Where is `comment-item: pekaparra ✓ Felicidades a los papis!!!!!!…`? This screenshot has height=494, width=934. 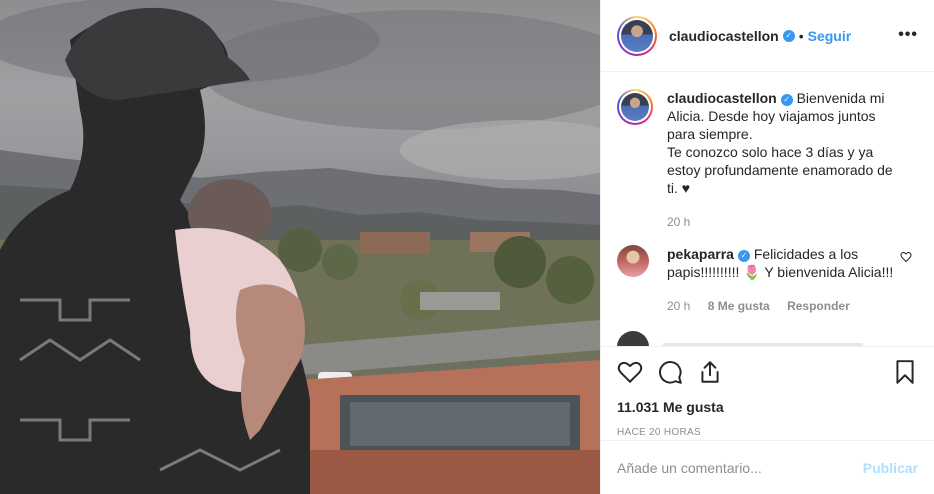
comment-item: pekaparra ✓ Felicidades a los papis!!!!!!… is located at coordinates (767, 280).